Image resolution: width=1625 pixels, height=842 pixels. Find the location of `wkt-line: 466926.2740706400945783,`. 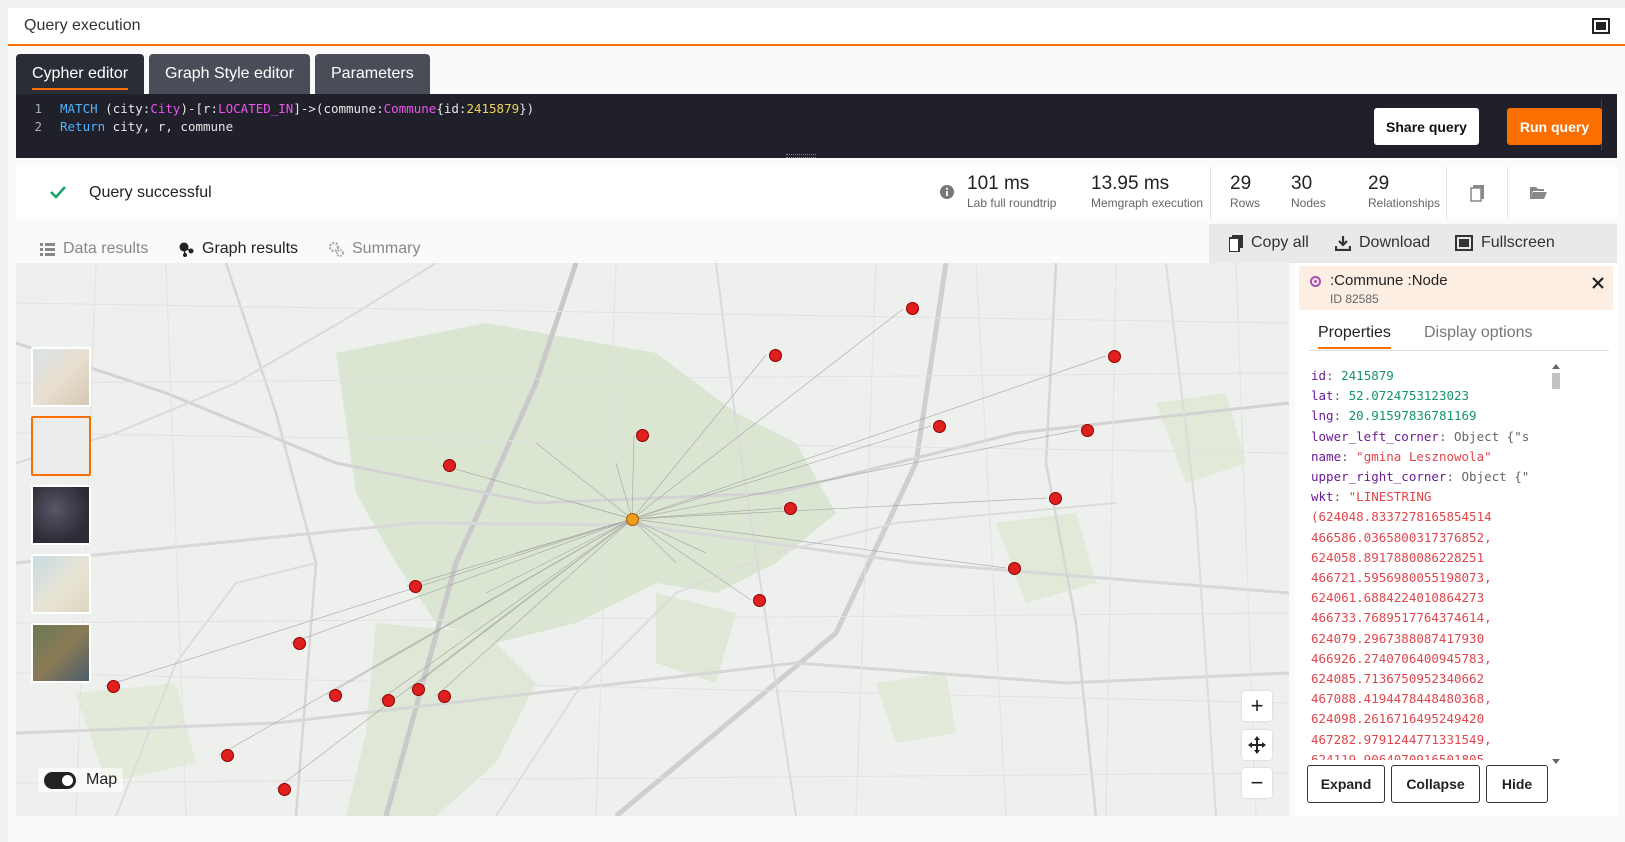

wkt-line: 466926.2740706400945783, is located at coordinates (1401, 658).